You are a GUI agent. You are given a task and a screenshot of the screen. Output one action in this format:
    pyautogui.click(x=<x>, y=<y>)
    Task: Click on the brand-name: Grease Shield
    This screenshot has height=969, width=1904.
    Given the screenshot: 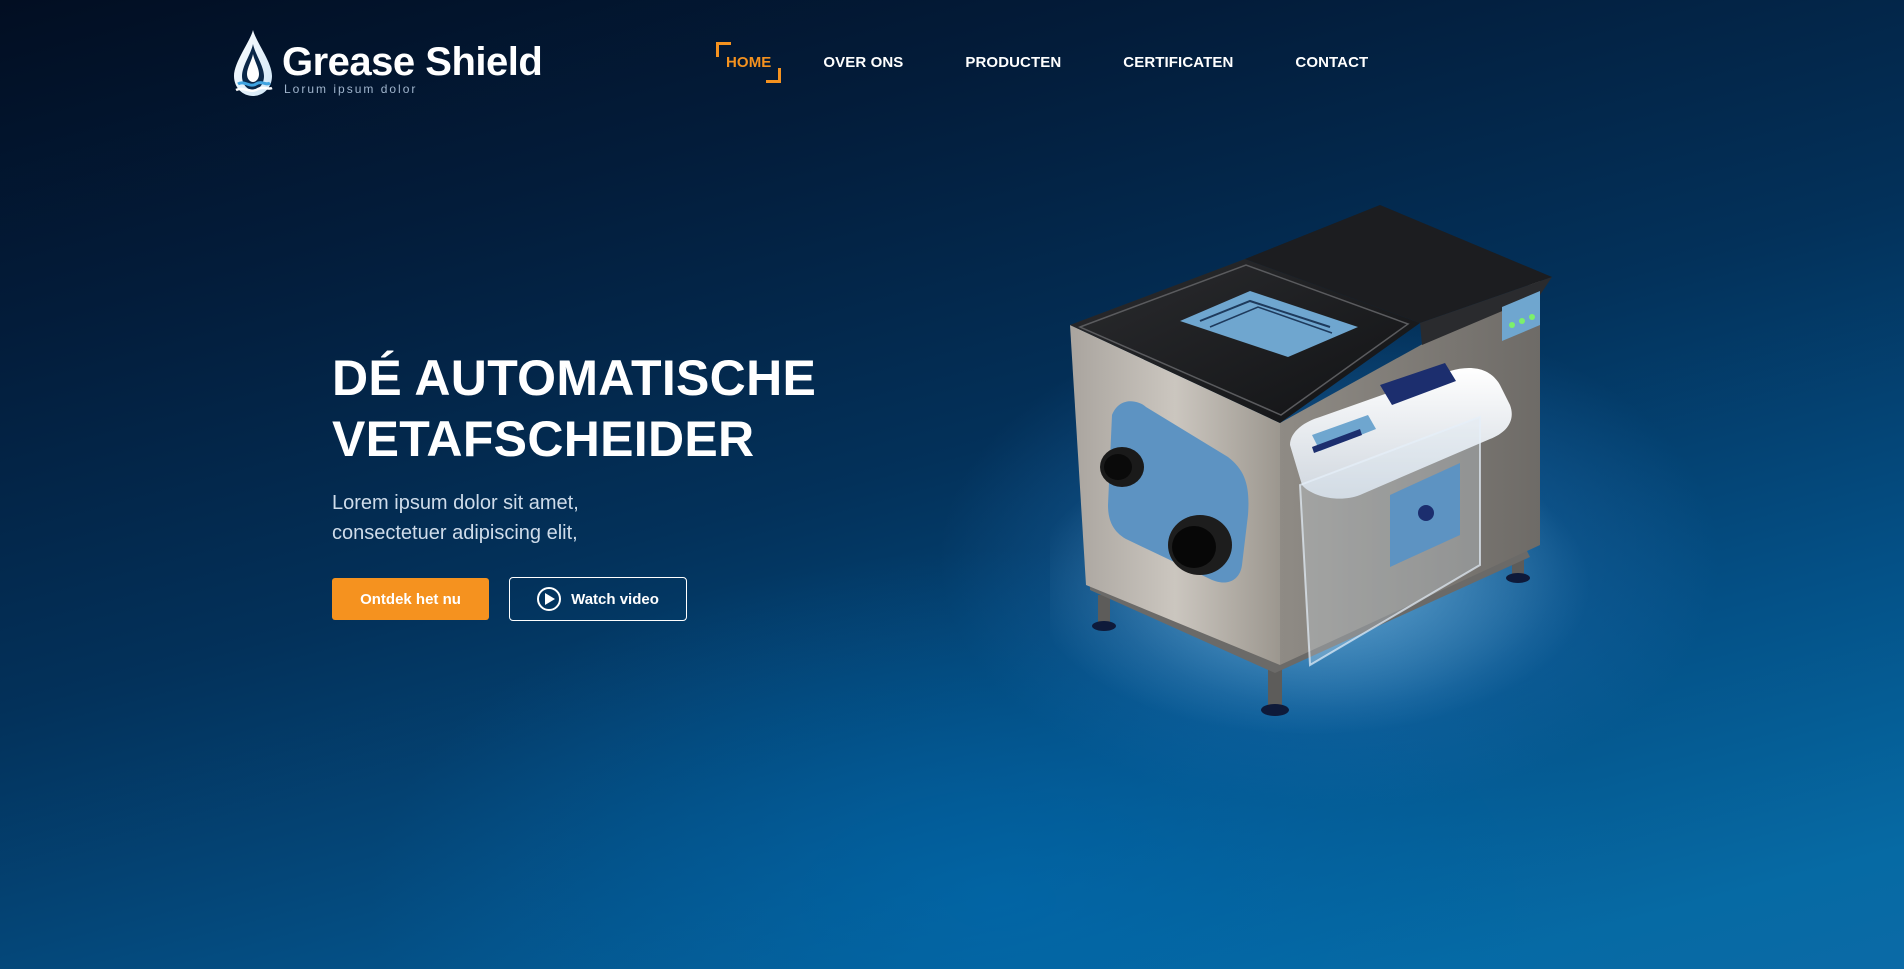 What is the action you would take?
    pyautogui.click(x=412, y=62)
    